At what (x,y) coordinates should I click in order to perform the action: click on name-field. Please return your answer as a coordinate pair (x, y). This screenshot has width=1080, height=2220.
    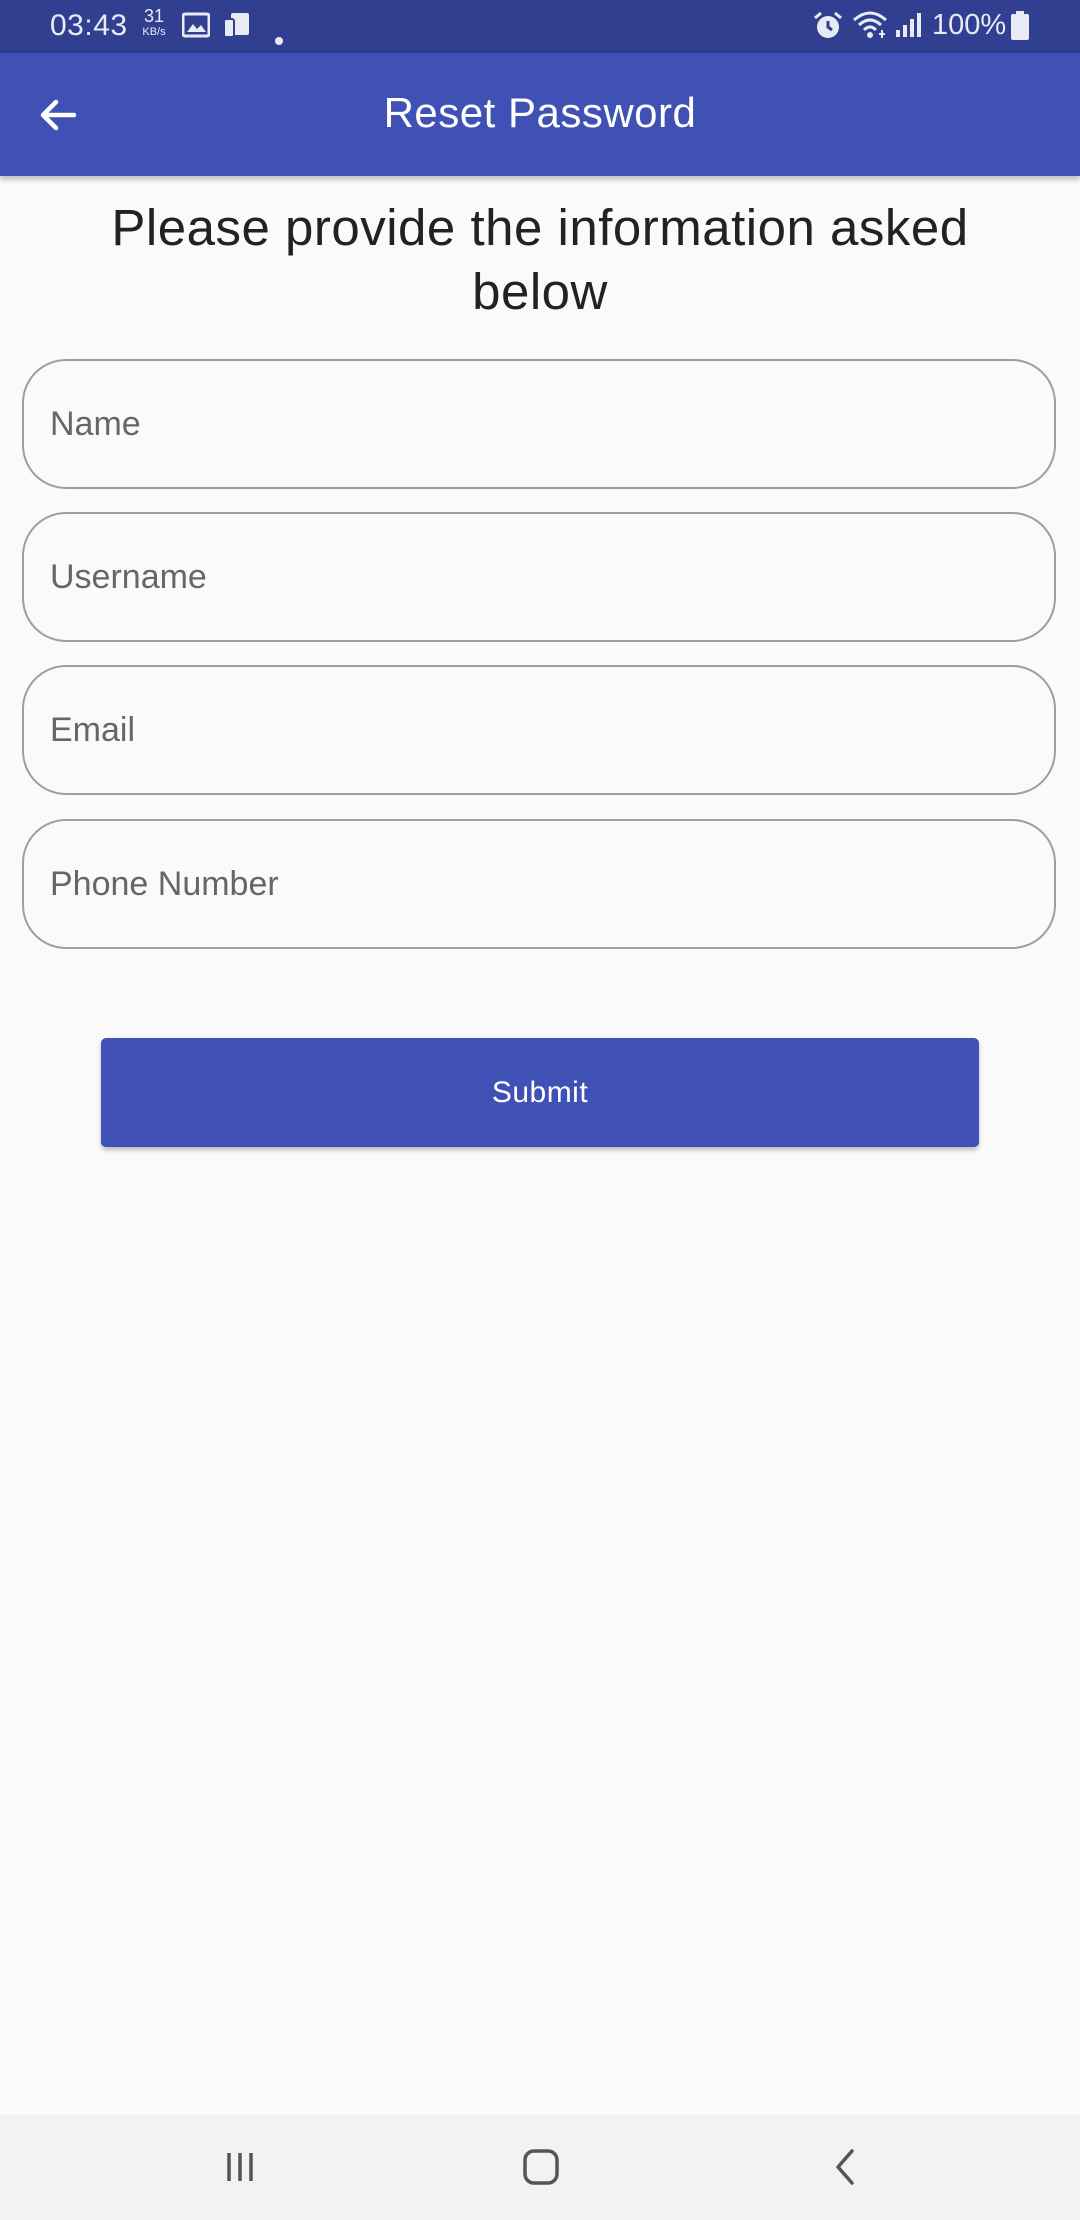
    Looking at the image, I should click on (539, 424).